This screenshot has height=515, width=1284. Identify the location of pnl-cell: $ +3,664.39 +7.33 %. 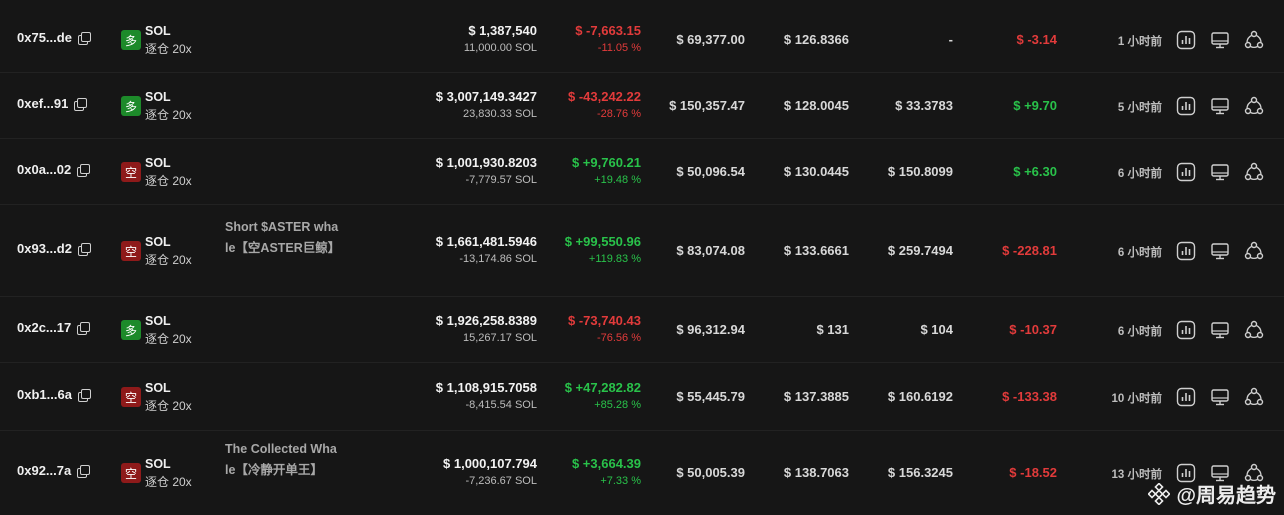
(606, 472).